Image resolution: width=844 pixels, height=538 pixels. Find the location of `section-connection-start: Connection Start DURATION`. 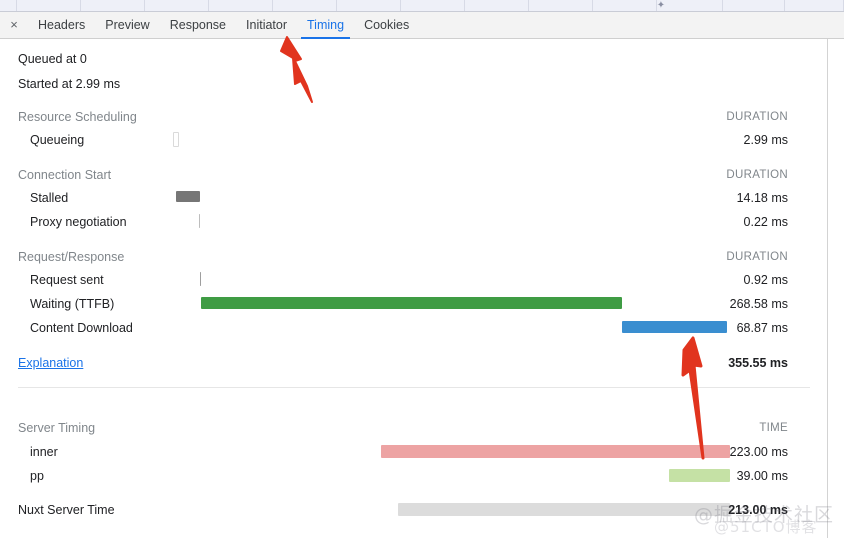

section-connection-start: Connection Start DURATION is located at coordinates (413, 175).